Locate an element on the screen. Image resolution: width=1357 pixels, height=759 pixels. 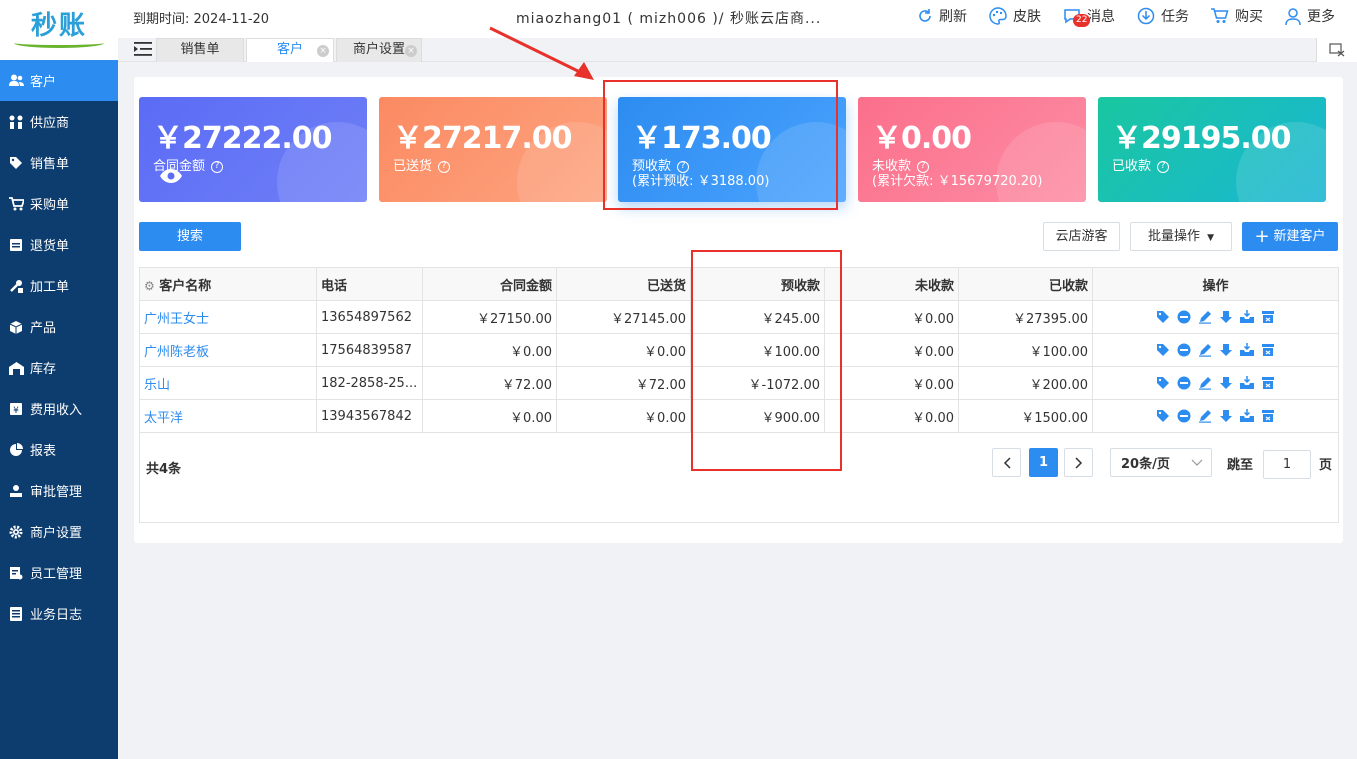
header-toolbar: 刷新 皮肤 22 消息 任务 购买 更多 is located at coordinates (1137, 16).